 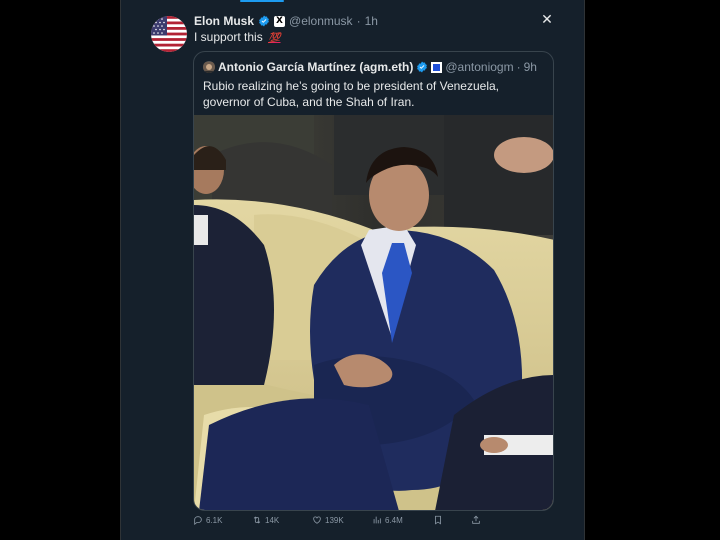 What do you see at coordinates (317, 520) in the screenshot?
I see `heart-icon` at bounding box center [317, 520].